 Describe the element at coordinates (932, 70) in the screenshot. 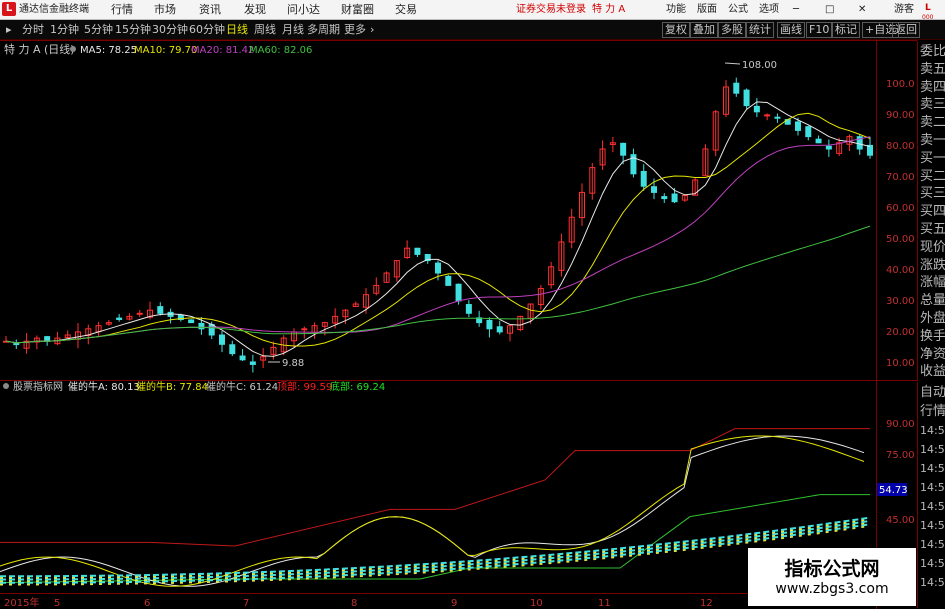

I see `side-item-1: 卖五` at that location.